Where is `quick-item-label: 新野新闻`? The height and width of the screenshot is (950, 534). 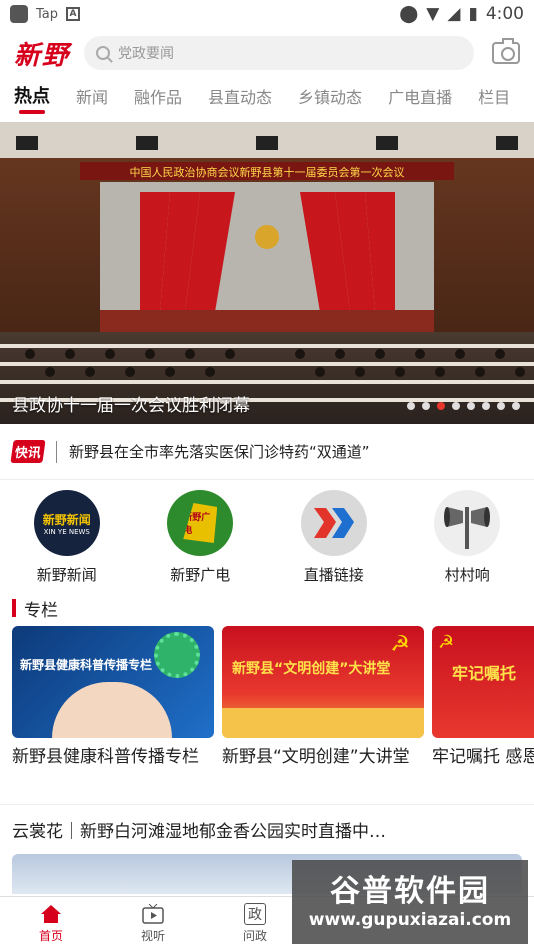
quick-item-label: 新野新闻 is located at coordinates (66, 575).